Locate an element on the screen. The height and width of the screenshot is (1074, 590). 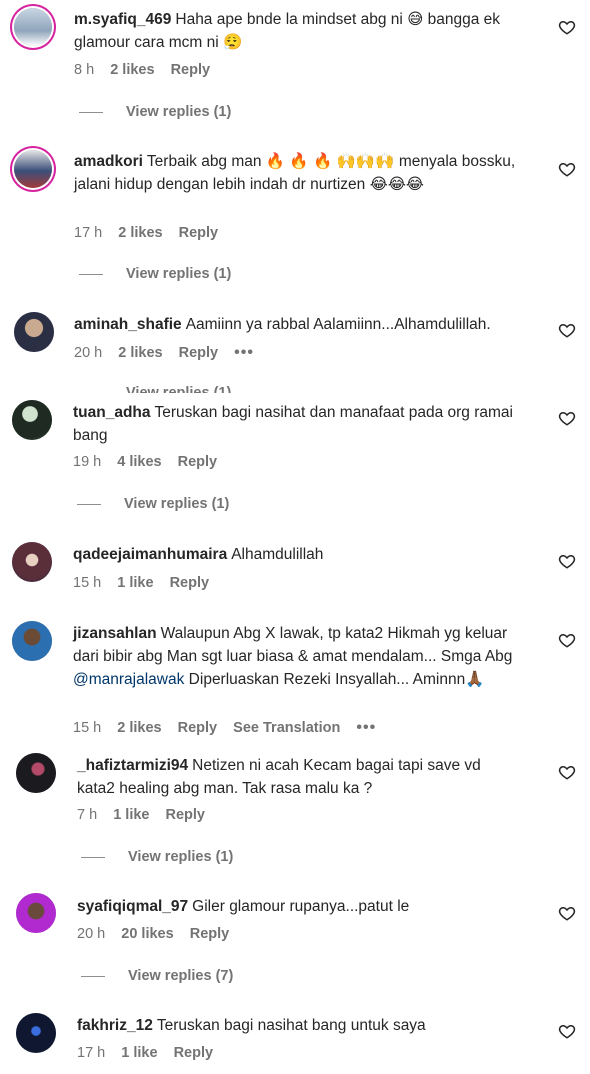
view-replies-label: View replies (7) is located at coordinates (181, 976).